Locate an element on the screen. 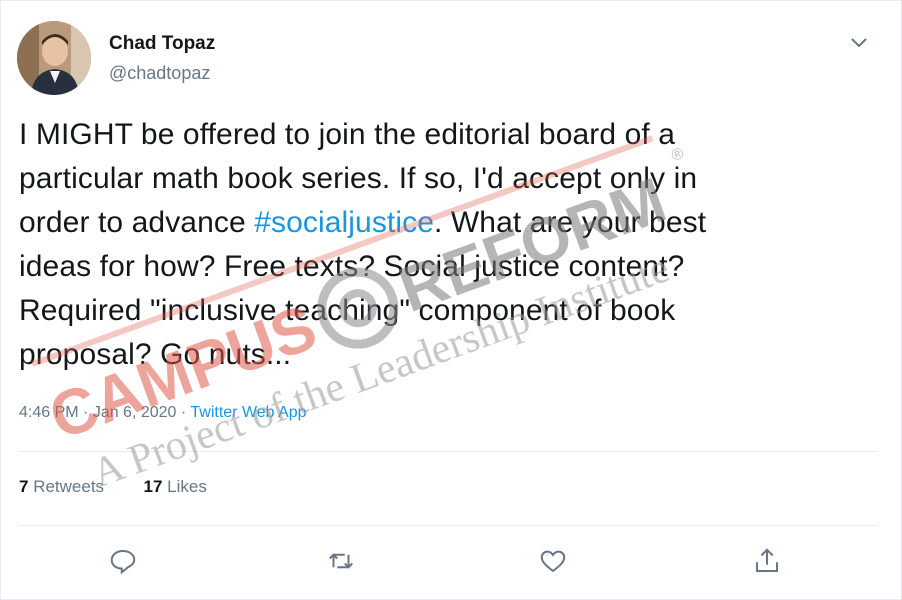 This screenshot has width=902, height=600. share-icon is located at coordinates (767, 561).